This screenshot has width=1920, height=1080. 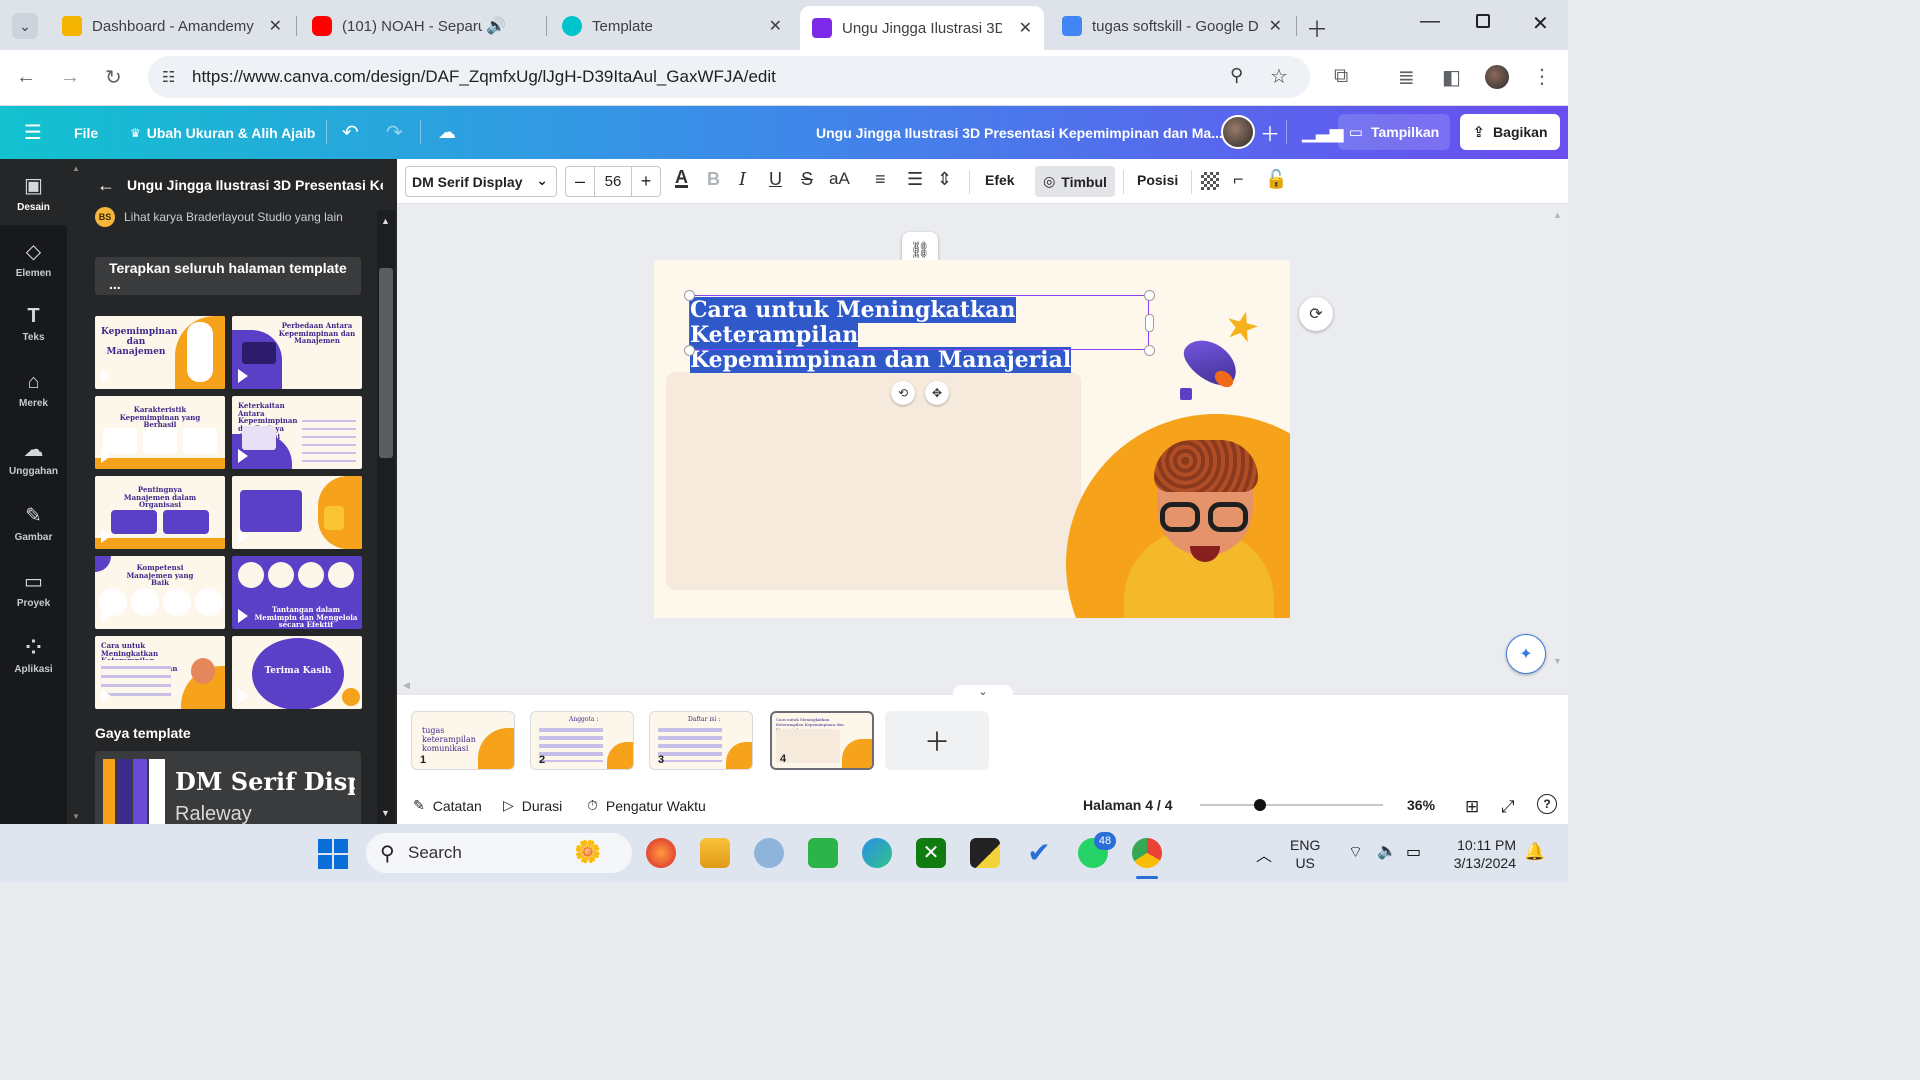 I want to click on new-tab-icon: ＋, so click(x=1317, y=28).